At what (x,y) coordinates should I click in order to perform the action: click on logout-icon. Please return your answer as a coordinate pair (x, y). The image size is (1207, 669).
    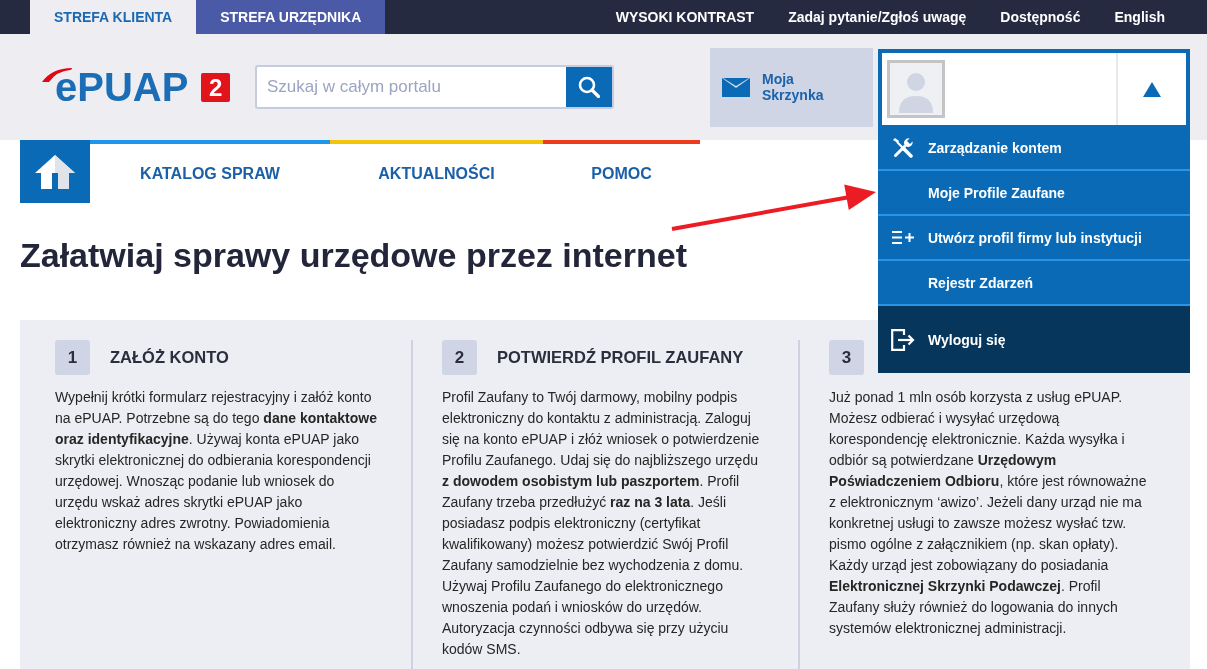
    Looking at the image, I should click on (903, 339).